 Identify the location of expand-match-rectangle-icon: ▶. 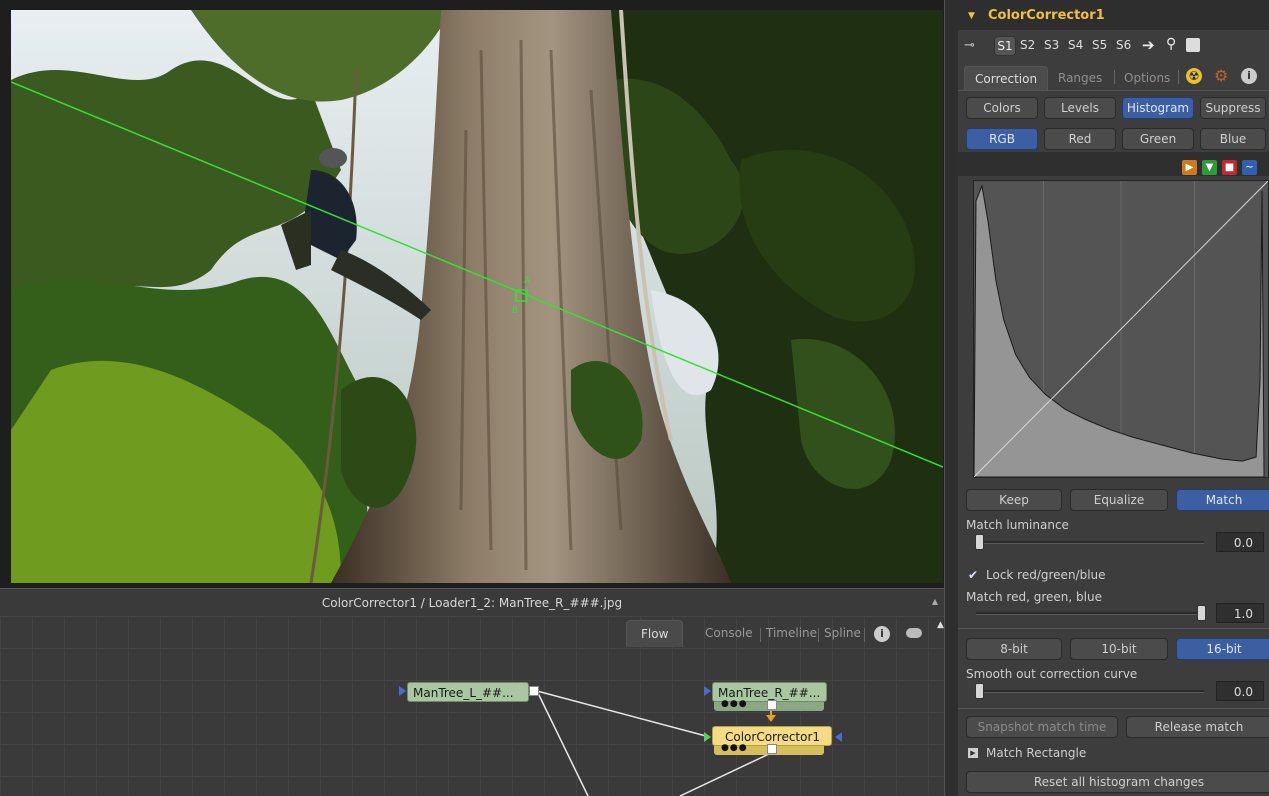
(973, 753).